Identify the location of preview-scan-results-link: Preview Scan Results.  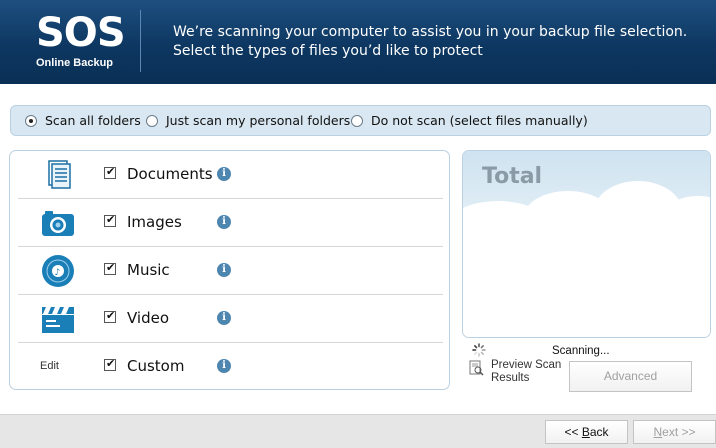
(526, 372).